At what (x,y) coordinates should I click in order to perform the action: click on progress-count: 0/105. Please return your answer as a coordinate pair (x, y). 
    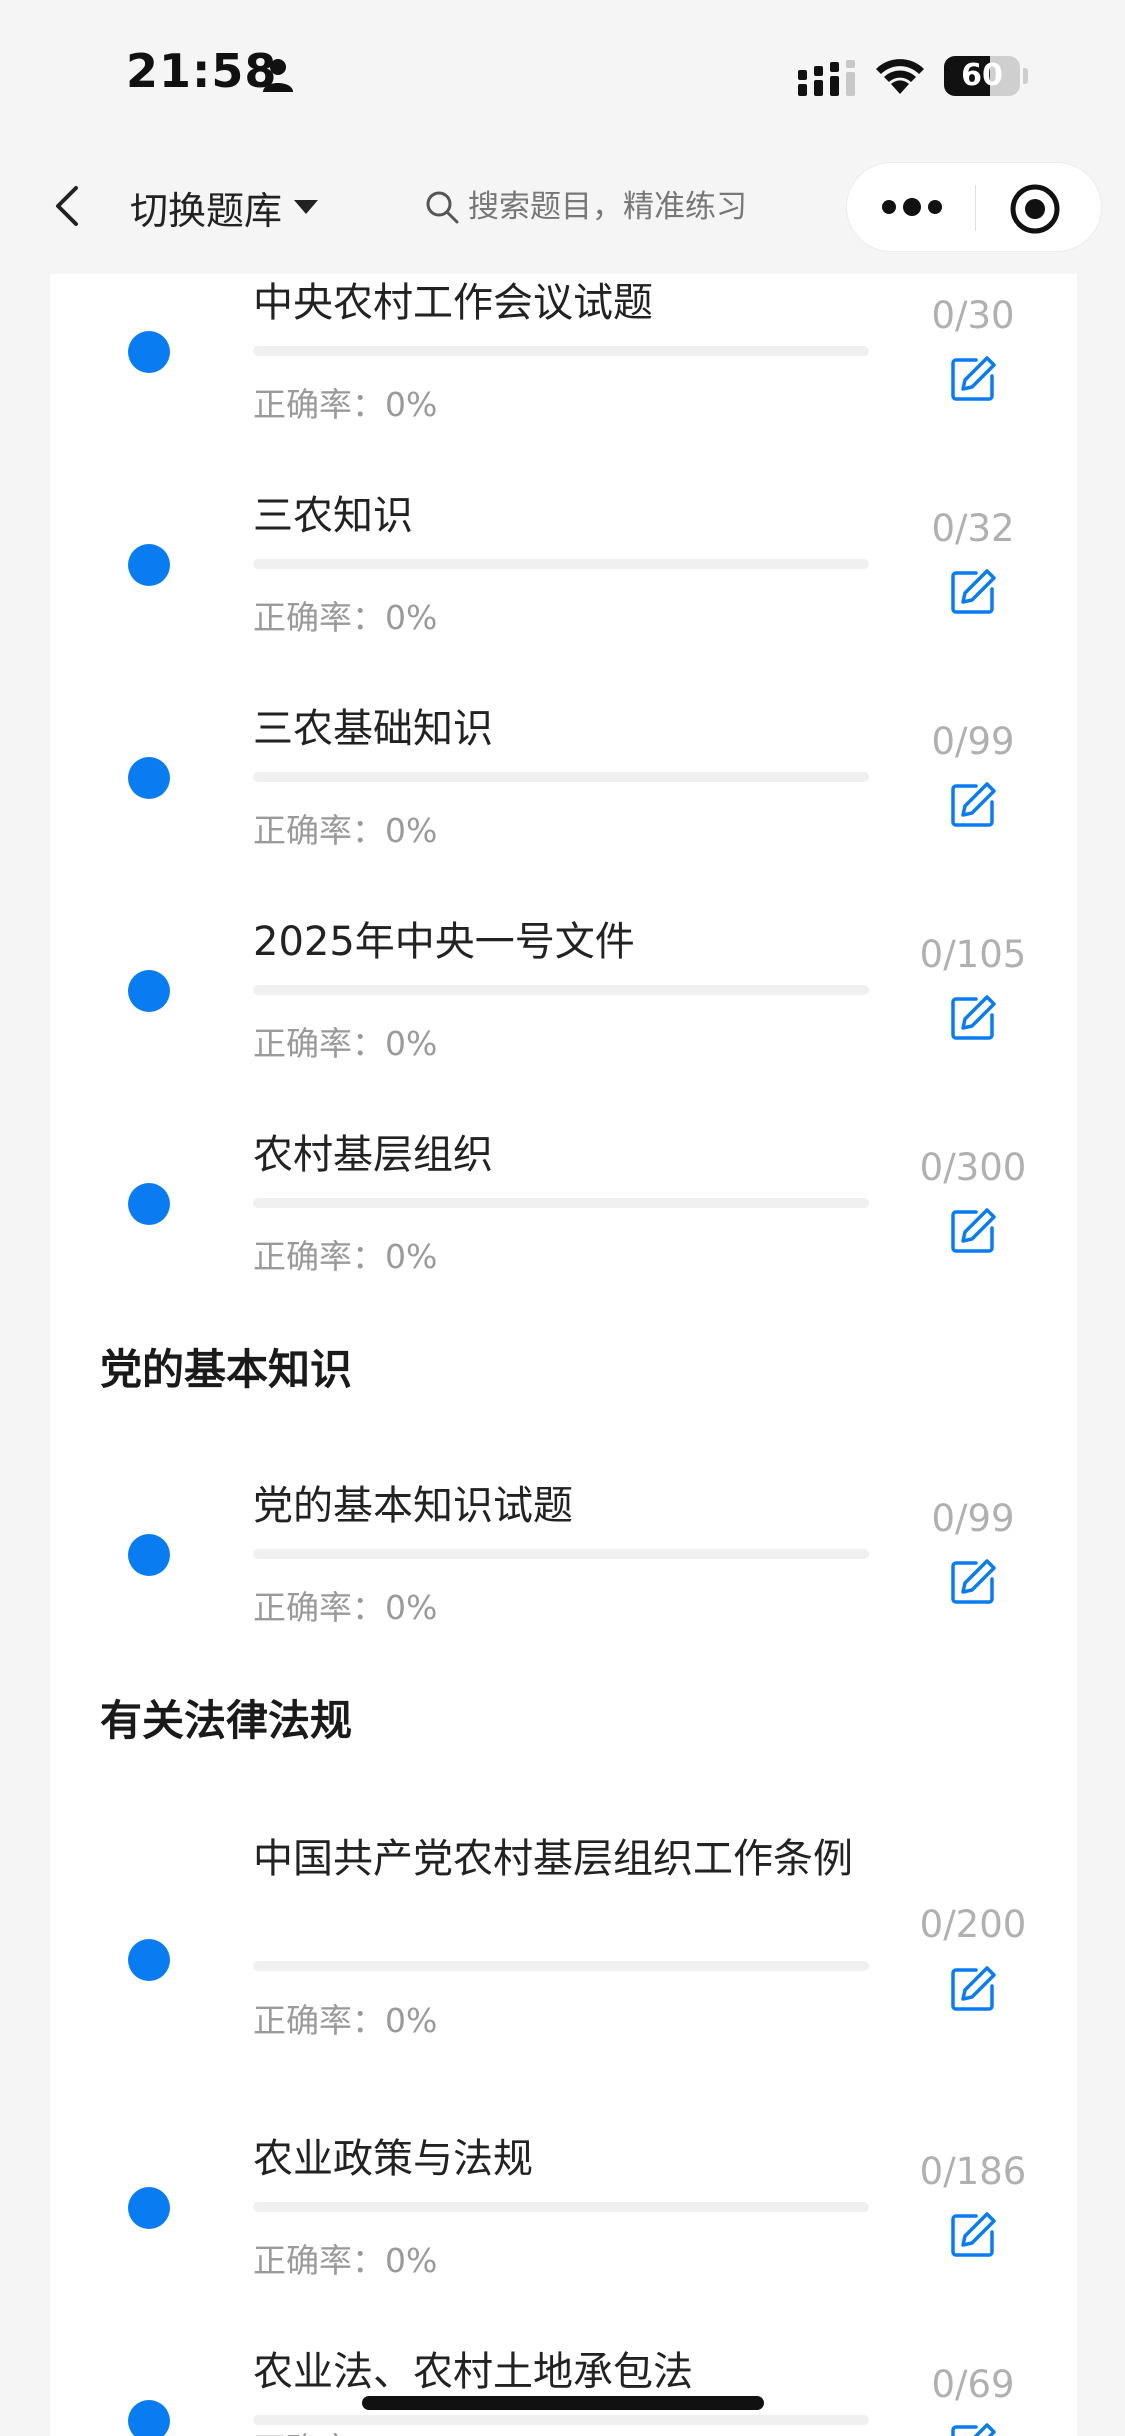
    Looking at the image, I should click on (973, 954).